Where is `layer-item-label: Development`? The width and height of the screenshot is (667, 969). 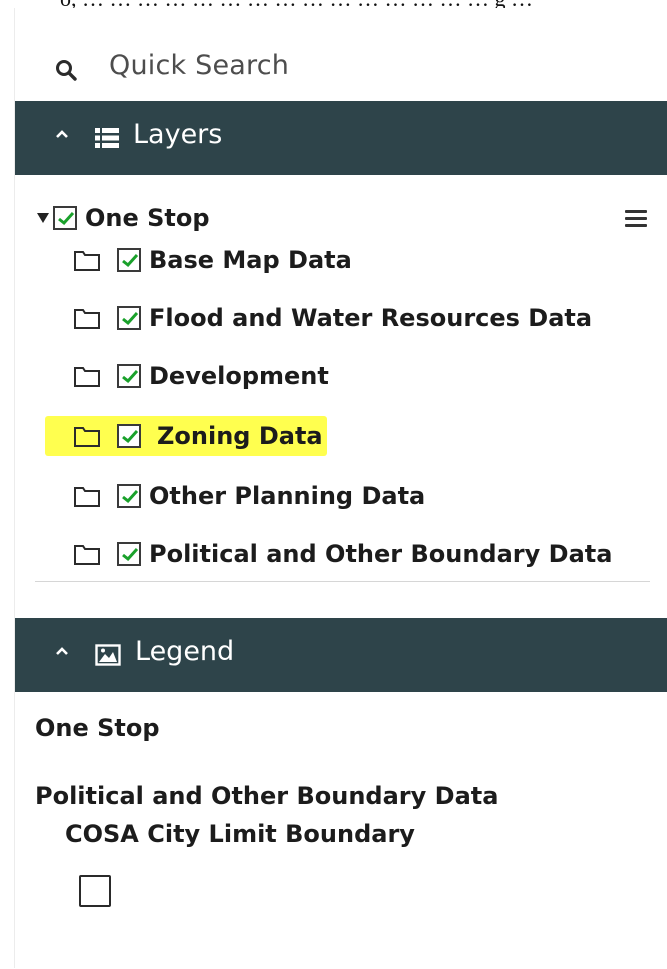
layer-item-label: Development is located at coordinates (239, 376).